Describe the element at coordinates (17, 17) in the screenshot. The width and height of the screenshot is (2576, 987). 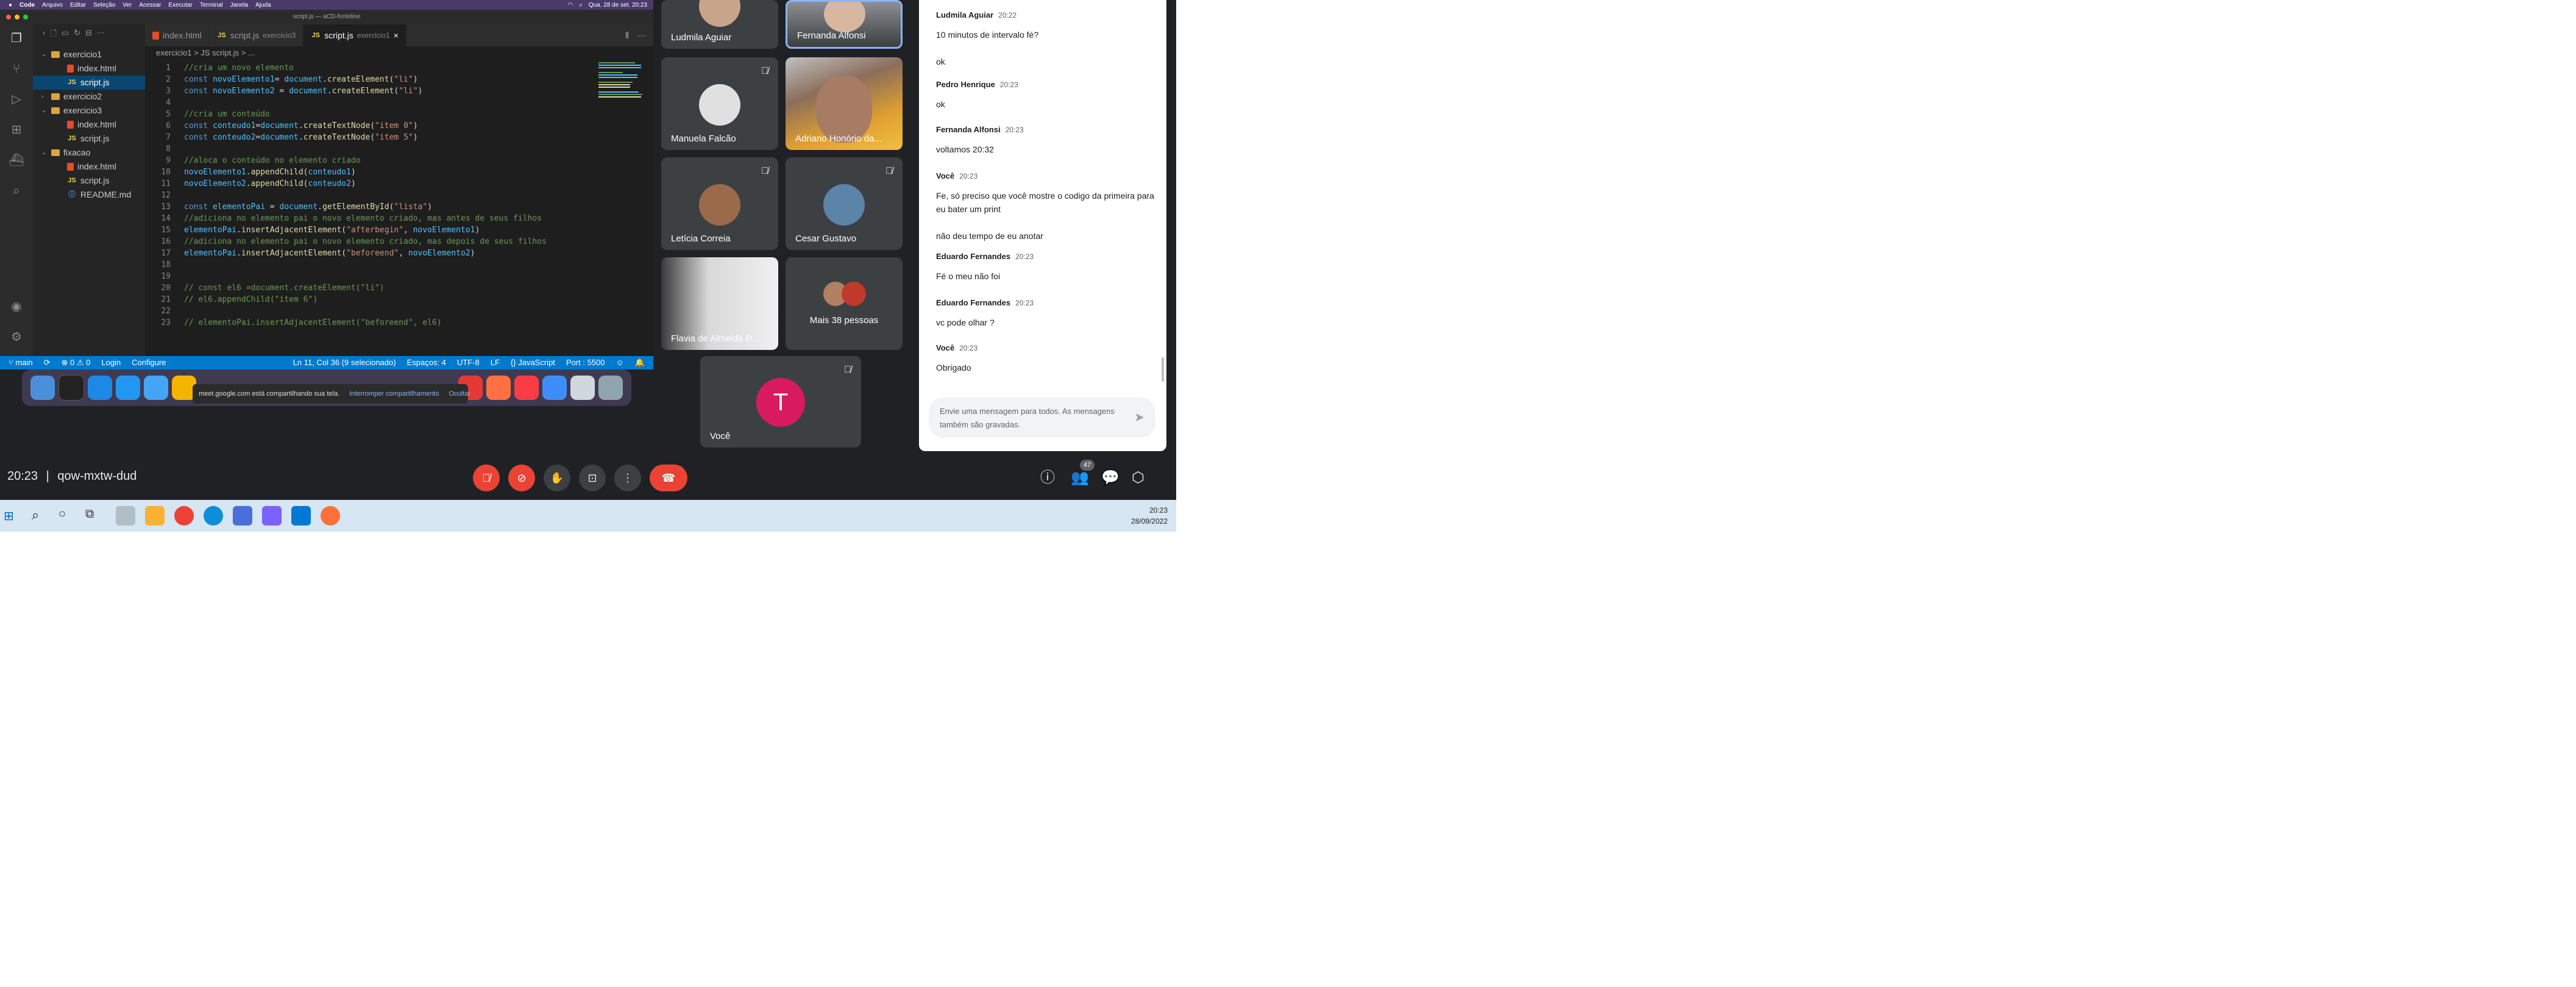
I see `minimize-window-icon` at that location.